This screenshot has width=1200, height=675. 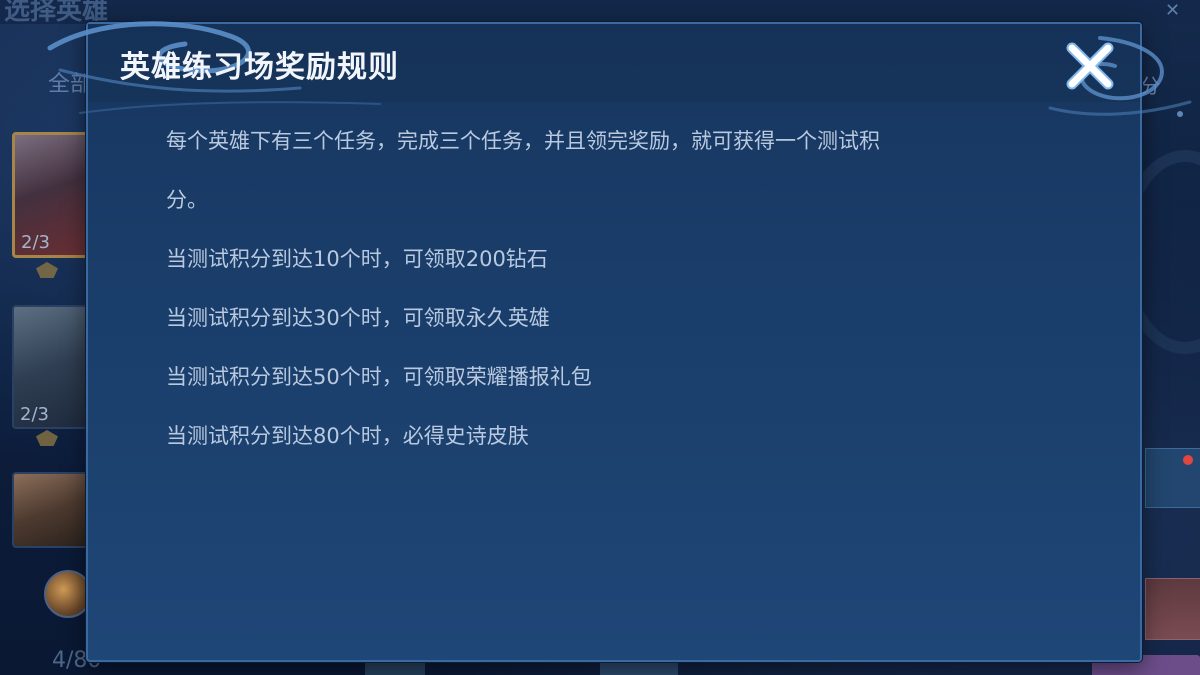 What do you see at coordinates (1188, 460) in the screenshot?
I see `notification-dot-icon` at bounding box center [1188, 460].